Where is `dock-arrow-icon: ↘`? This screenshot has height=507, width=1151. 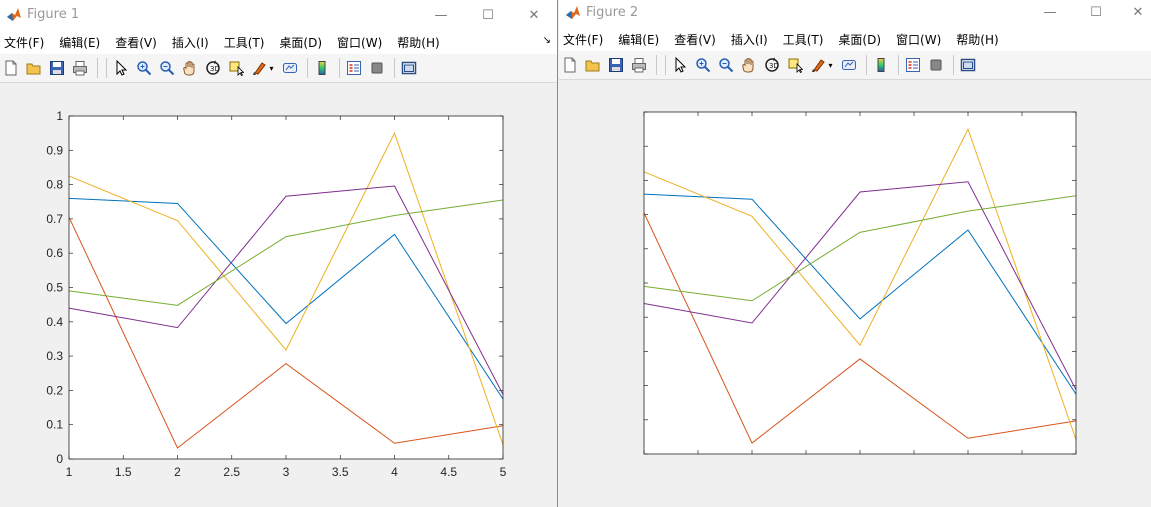
dock-arrow-icon: ↘ is located at coordinates (547, 40).